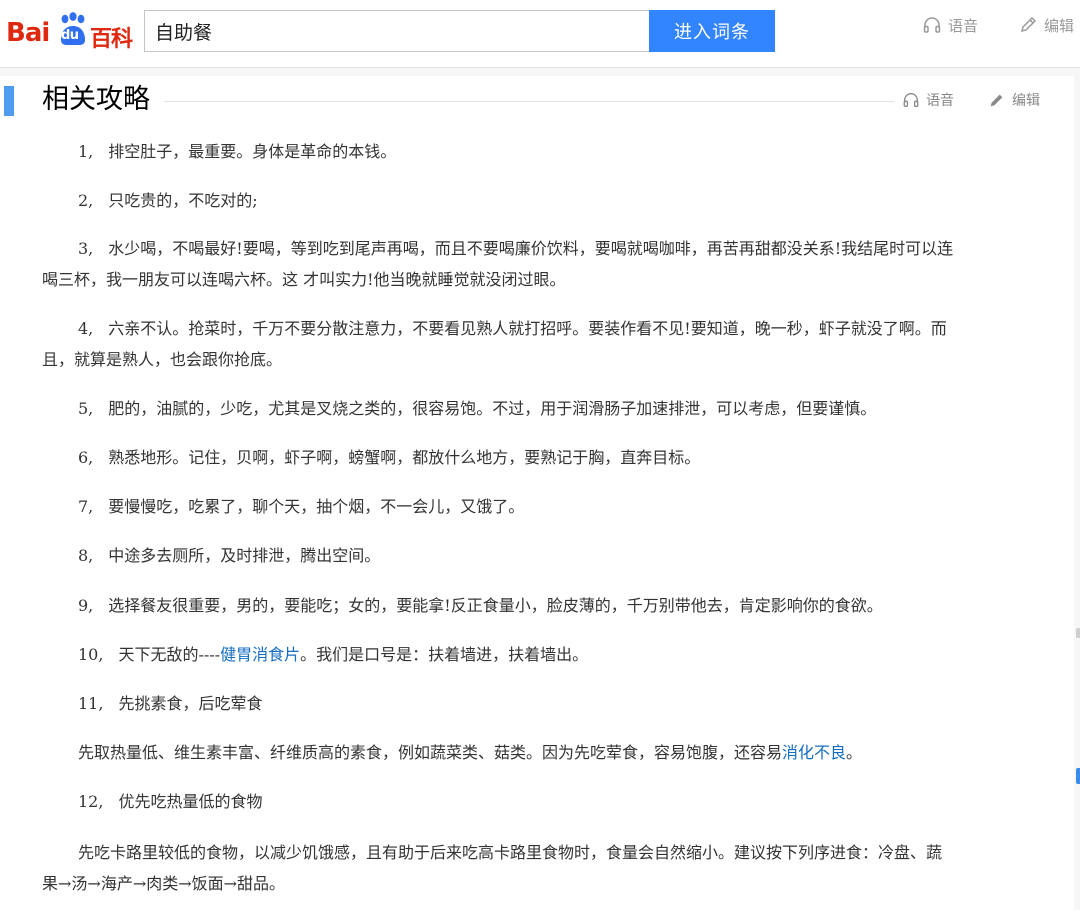 Image resolution: width=1080 pixels, height=910 pixels. Describe the element at coordinates (70, 35) in the screenshot. I see `logo-text-du: du` at that location.